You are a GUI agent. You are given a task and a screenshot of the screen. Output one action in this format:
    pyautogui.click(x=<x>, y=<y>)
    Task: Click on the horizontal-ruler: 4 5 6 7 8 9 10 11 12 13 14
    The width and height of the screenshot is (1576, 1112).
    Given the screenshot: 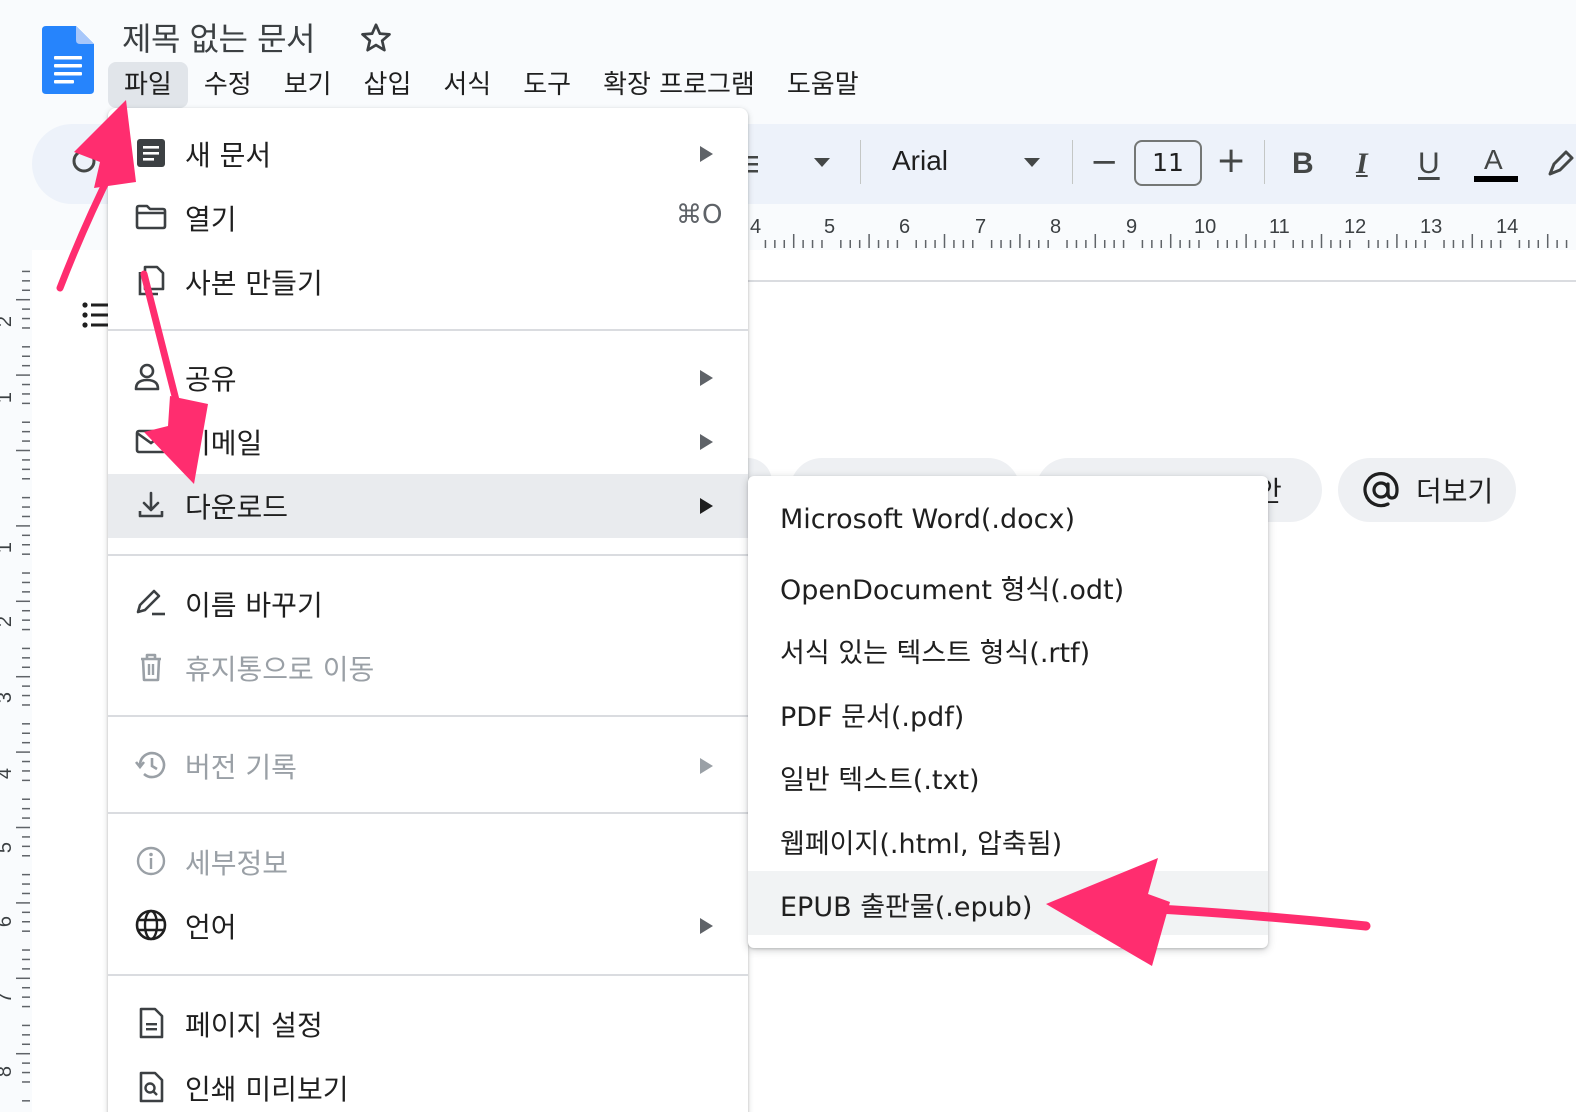 What is the action you would take?
    pyautogui.click(x=1162, y=231)
    